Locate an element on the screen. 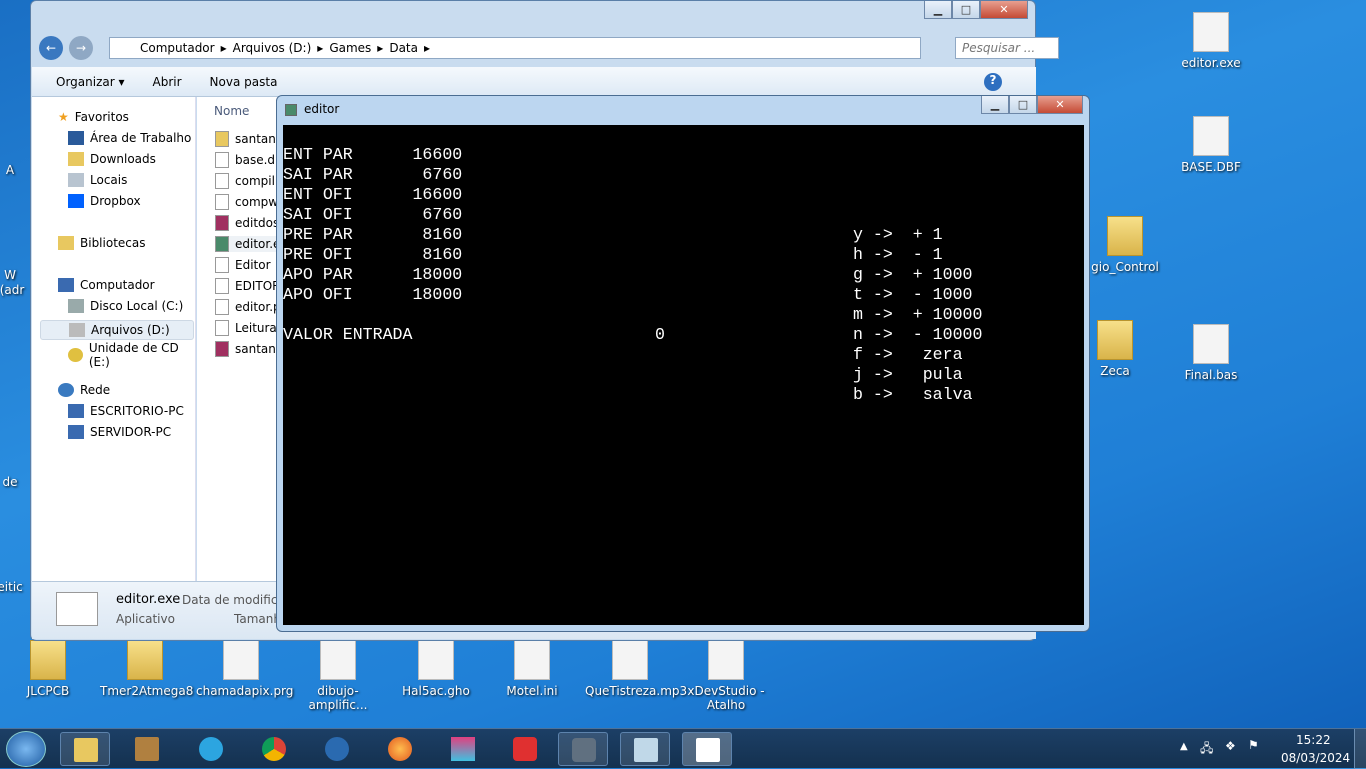 The width and height of the screenshot is (1366, 769). breadcrumb-computador: Computador is located at coordinates (177, 48).